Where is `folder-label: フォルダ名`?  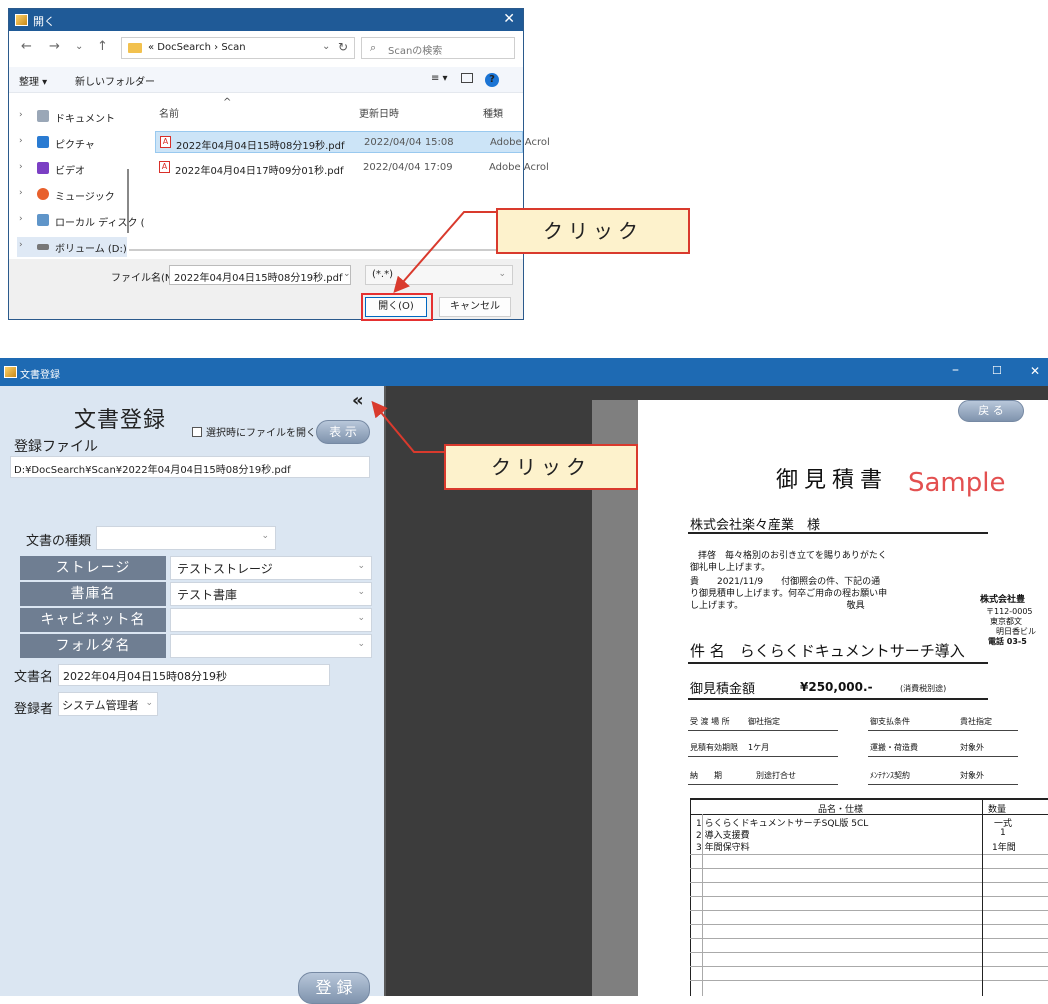
folder-label: フォルダ名 is located at coordinates (93, 646).